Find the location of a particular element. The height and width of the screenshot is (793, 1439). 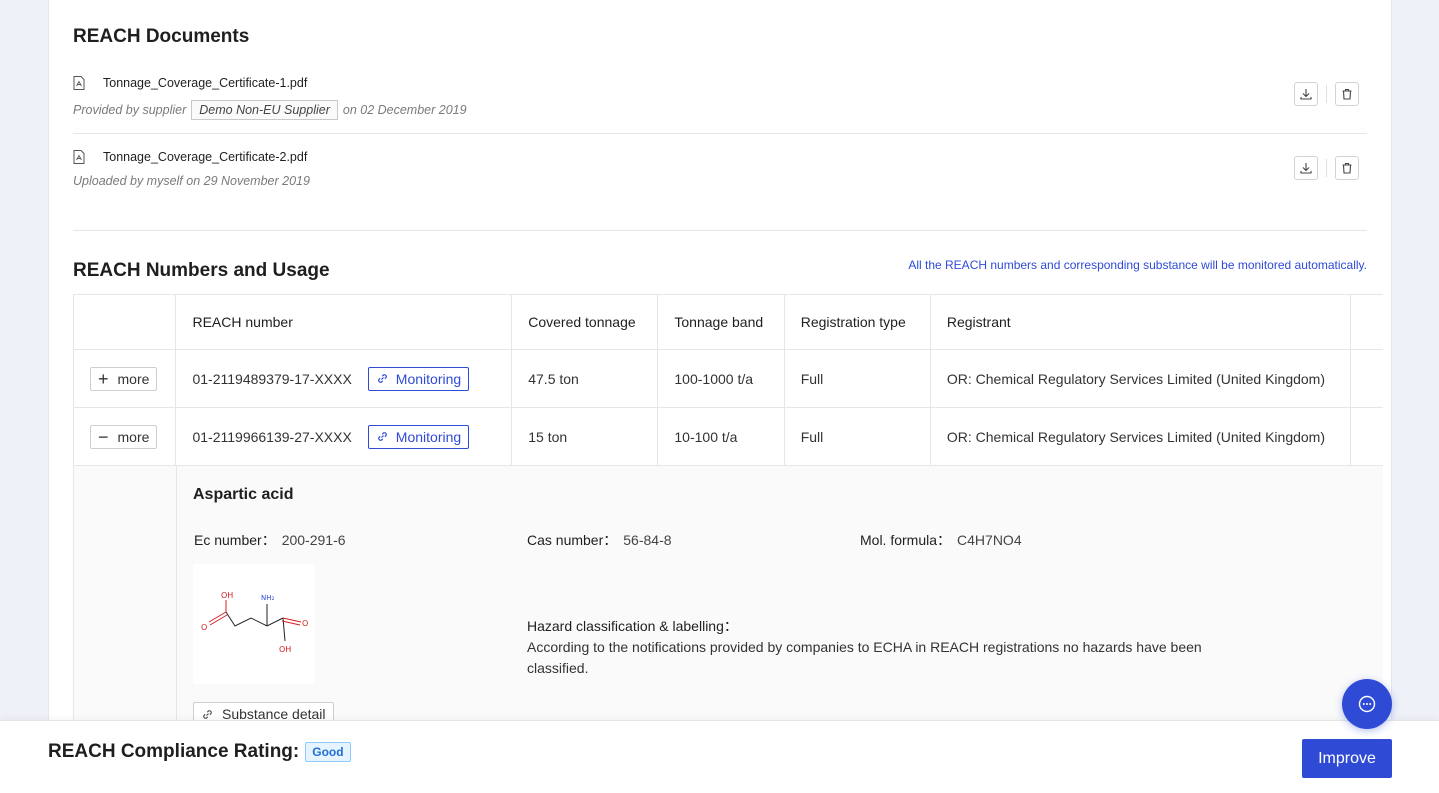

compliance-rating-title: REACH Compliance Rating: is located at coordinates (174, 751).